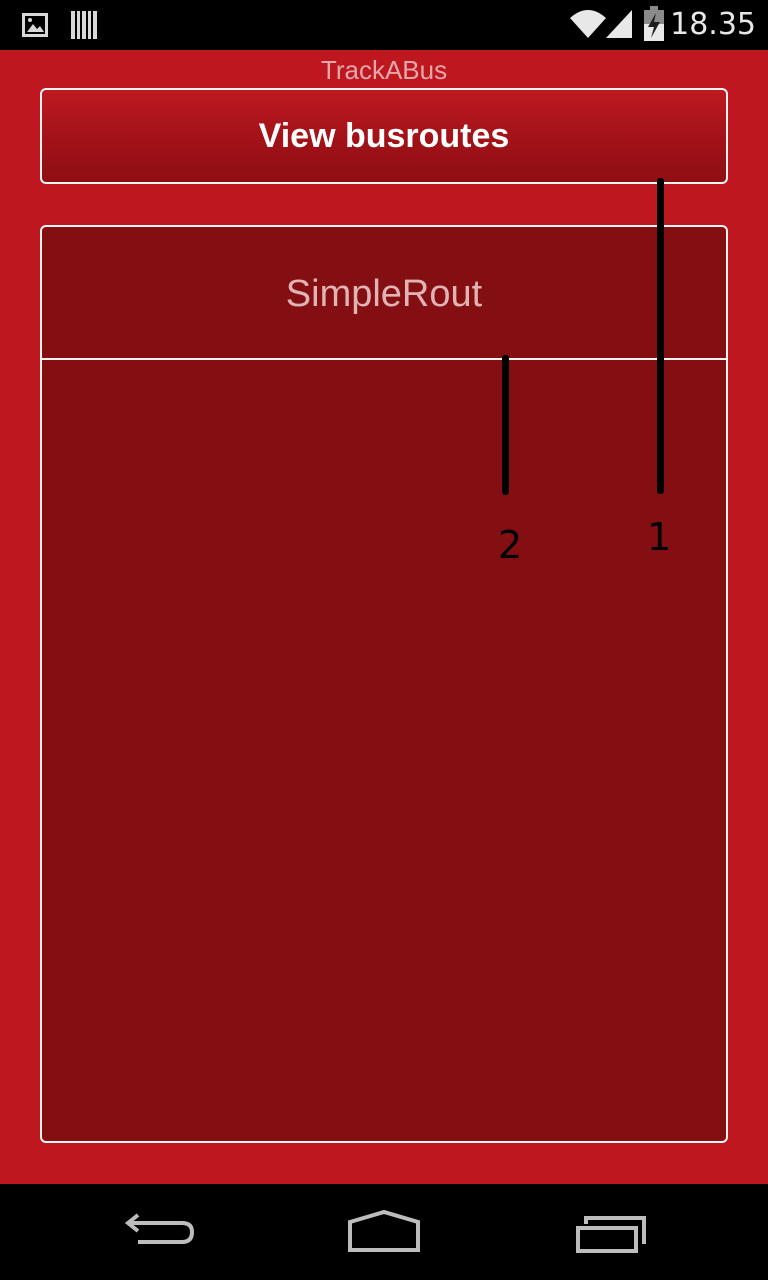 Image resolution: width=768 pixels, height=1280 pixels. Describe the element at coordinates (164, 1233) in the screenshot. I see `back-icon` at that location.